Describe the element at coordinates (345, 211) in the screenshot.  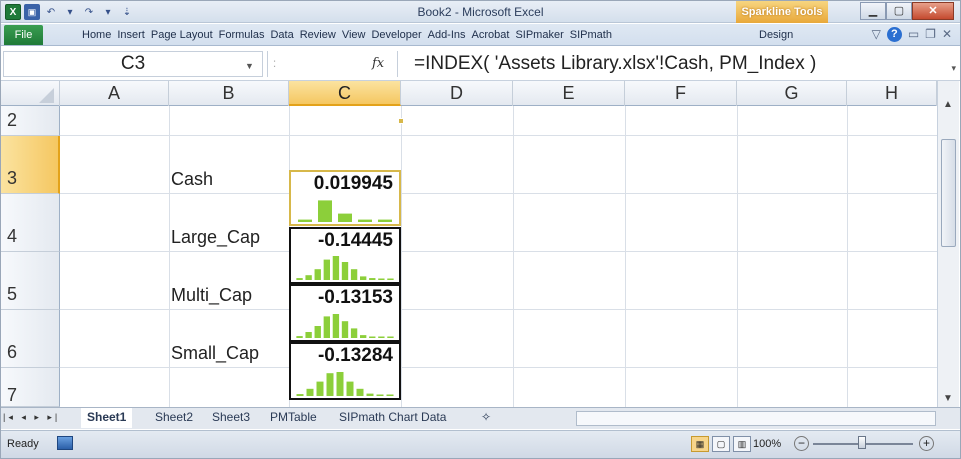
I see `sparkline-c3` at that location.